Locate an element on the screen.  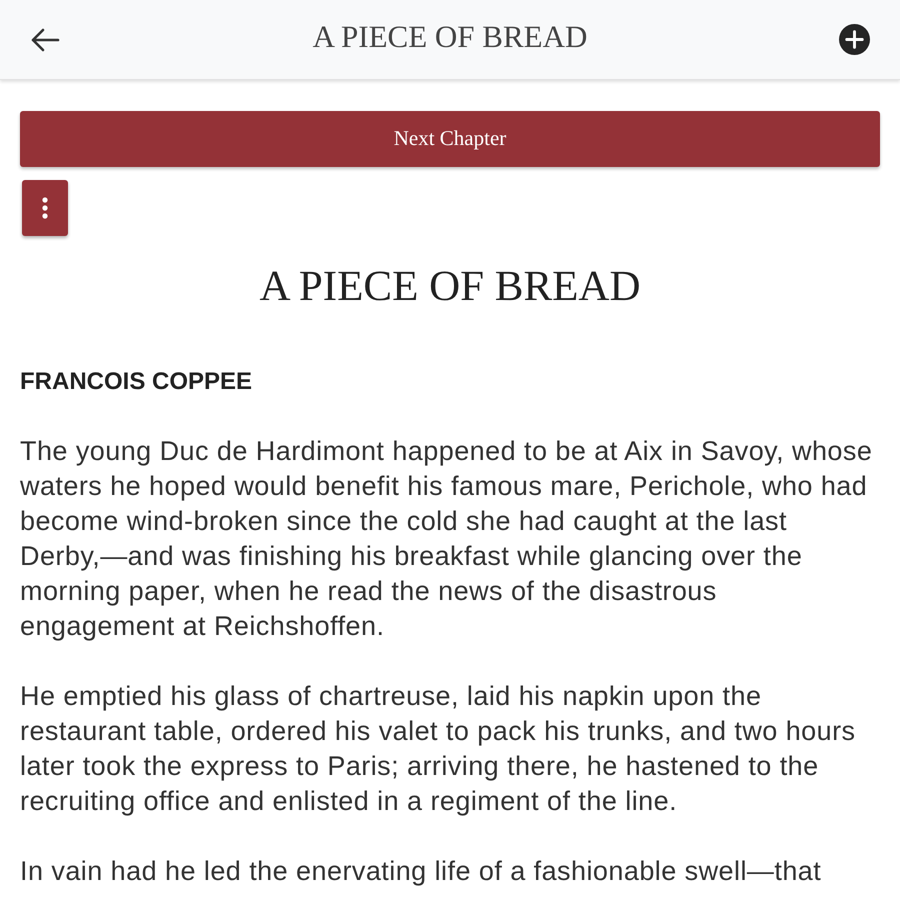
story-paragraph: He emptied his glass of chartreuse, laid his napkin upon the restaurant table, ordered his valet to pack his trunks, and two hours later took the express to Paris; arriving there, he hastened to the recruiting office and enlisted in a regiment of the line. is located at coordinates (438, 749).